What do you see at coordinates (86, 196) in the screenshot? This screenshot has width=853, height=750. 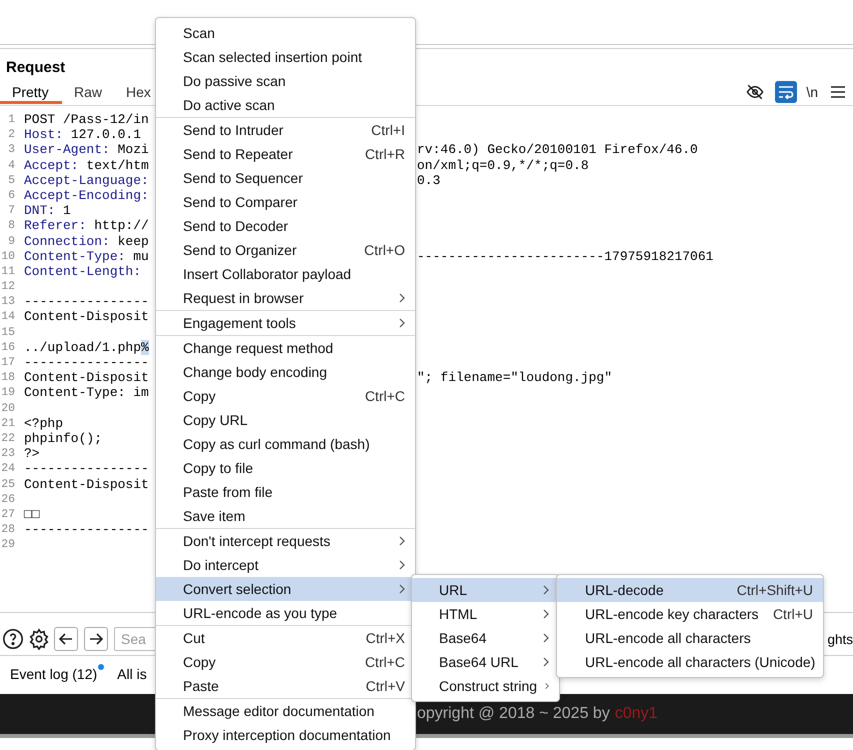 I see `code-text: Accept-Encoding:` at bounding box center [86, 196].